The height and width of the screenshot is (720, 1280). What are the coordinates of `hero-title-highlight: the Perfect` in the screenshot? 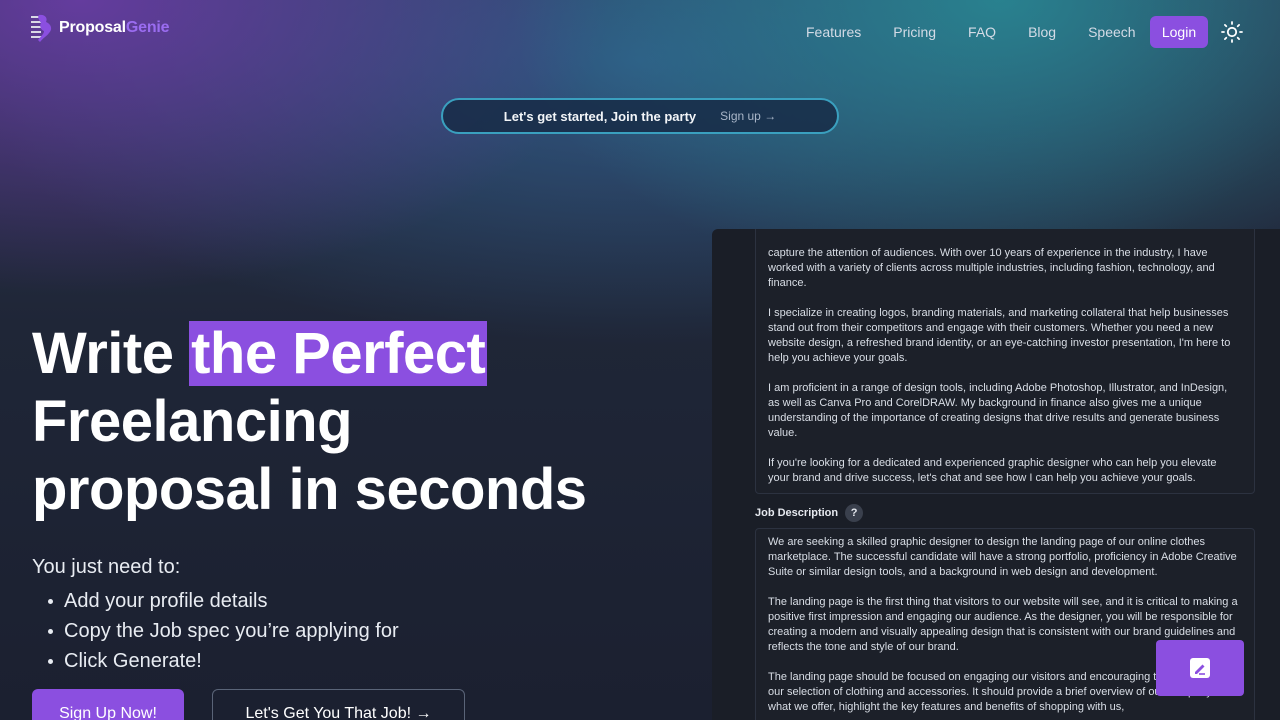 It's located at (338, 353).